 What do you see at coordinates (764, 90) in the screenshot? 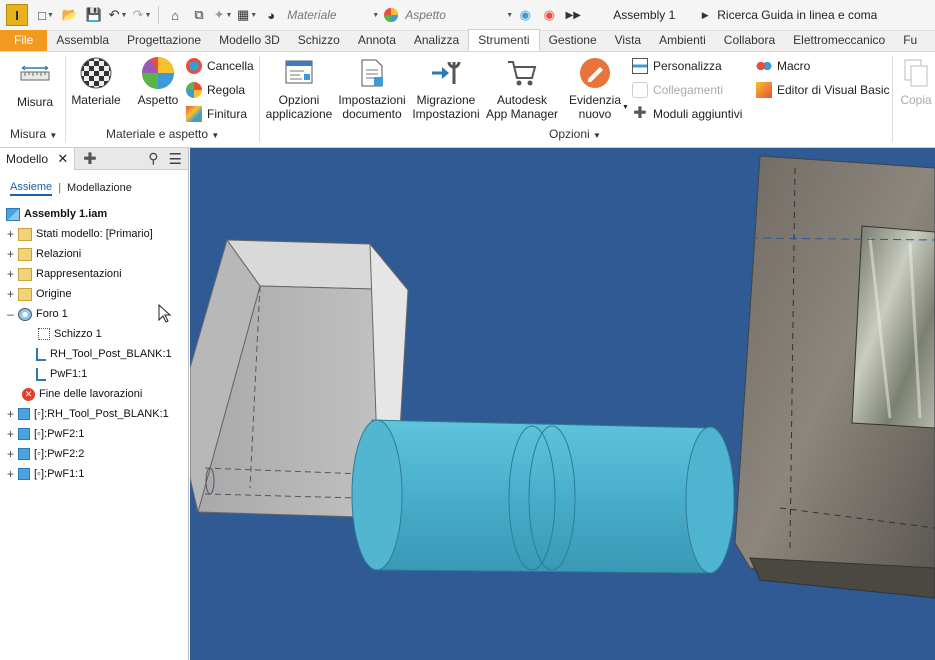
I see `vba-editor-icon` at bounding box center [764, 90].